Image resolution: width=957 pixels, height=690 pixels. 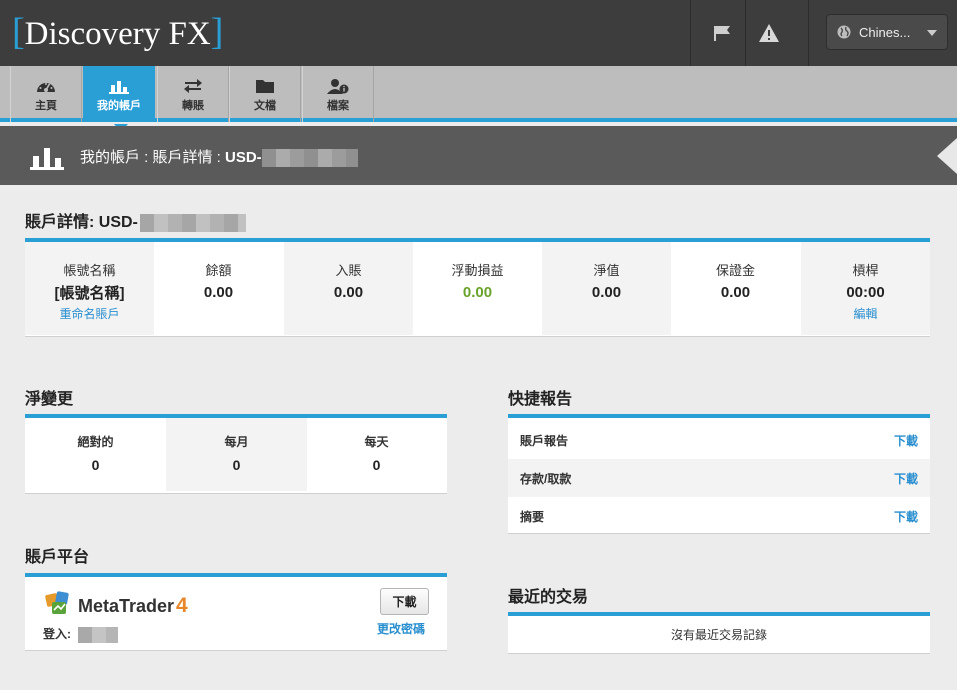 I want to click on tab-label: 檔案, so click(x=338, y=105).